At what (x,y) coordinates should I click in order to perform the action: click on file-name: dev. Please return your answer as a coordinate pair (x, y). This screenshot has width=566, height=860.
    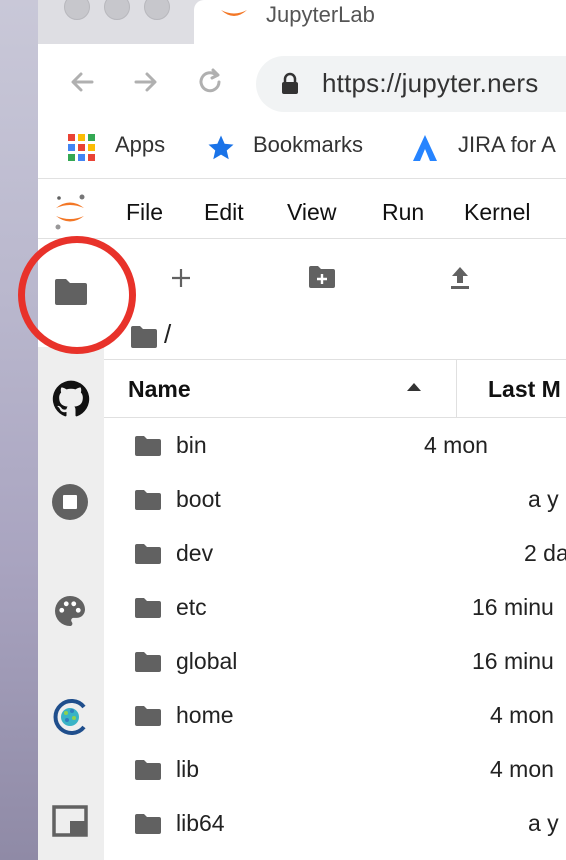
    Looking at the image, I should click on (195, 553).